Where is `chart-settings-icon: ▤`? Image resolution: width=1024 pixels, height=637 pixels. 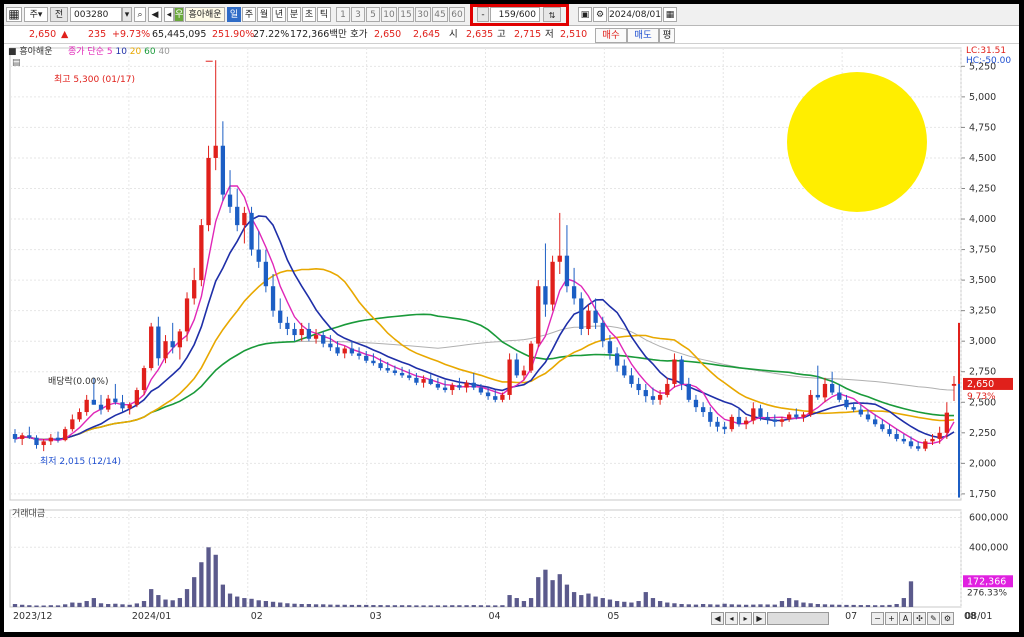
chart-settings-icon: ▤ is located at coordinates (16, 63).